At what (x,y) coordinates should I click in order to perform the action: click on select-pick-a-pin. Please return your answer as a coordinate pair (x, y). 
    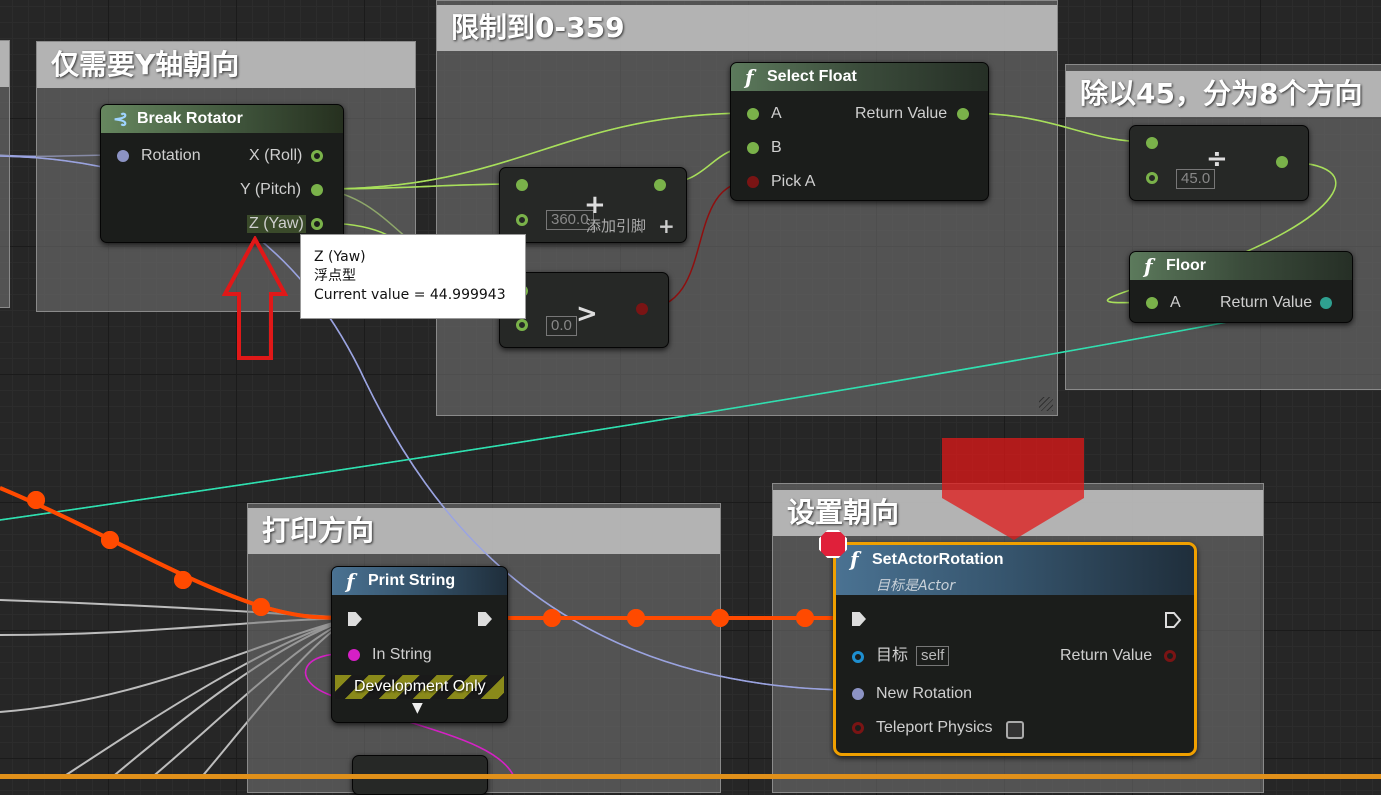
    Looking at the image, I should click on (753, 182).